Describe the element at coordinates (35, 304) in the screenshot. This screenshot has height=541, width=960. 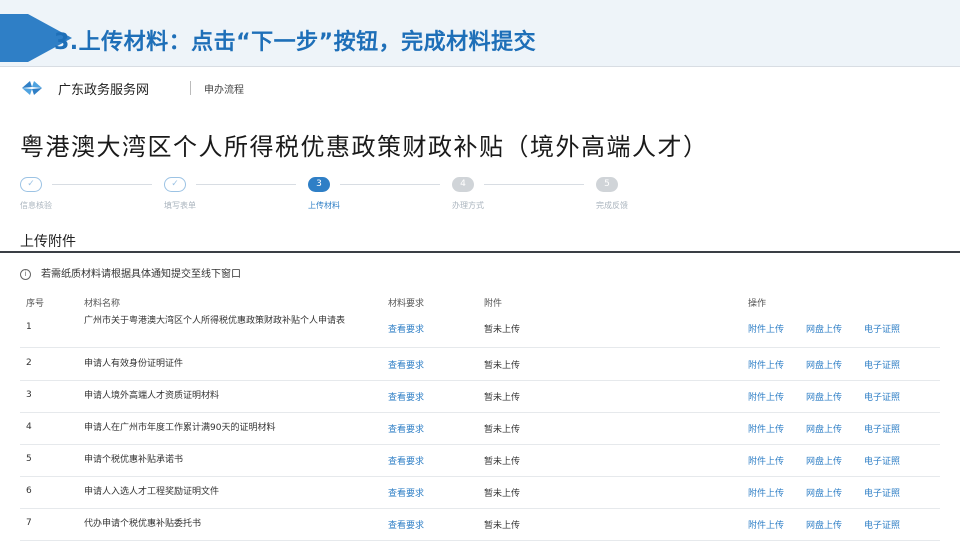
I see `header-index: 序号` at that location.